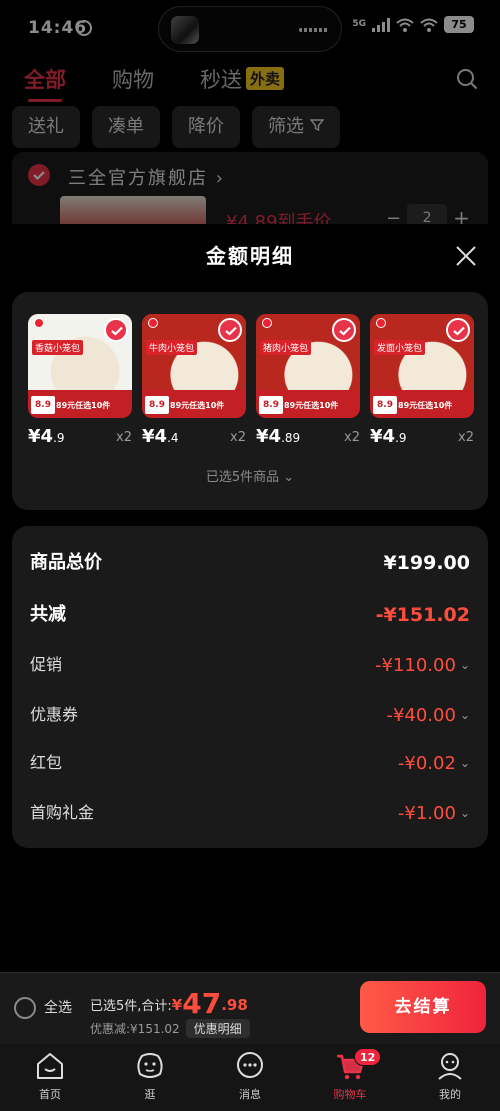 This screenshot has height=1111, width=500. Describe the element at coordinates (62, 812) in the screenshot. I see `summary-label: 首购礼金` at that location.